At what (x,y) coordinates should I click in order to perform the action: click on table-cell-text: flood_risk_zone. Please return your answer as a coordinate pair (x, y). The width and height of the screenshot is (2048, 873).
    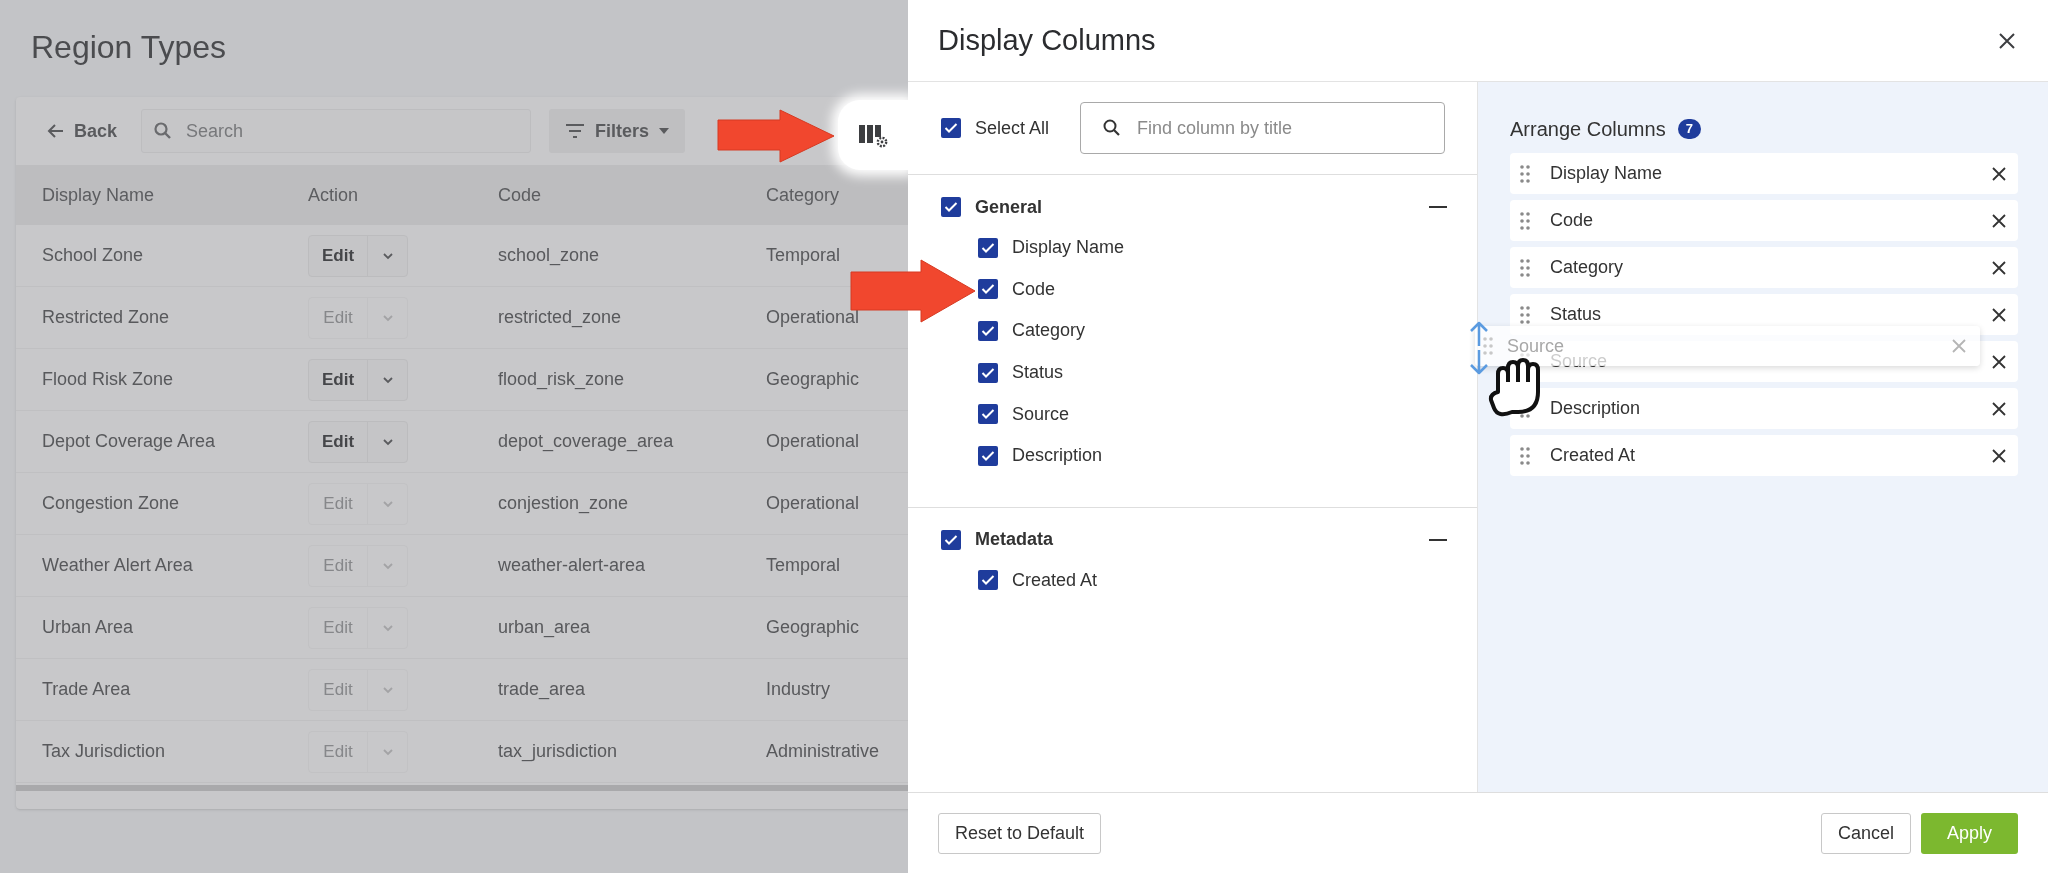
    Looking at the image, I should click on (562, 380).